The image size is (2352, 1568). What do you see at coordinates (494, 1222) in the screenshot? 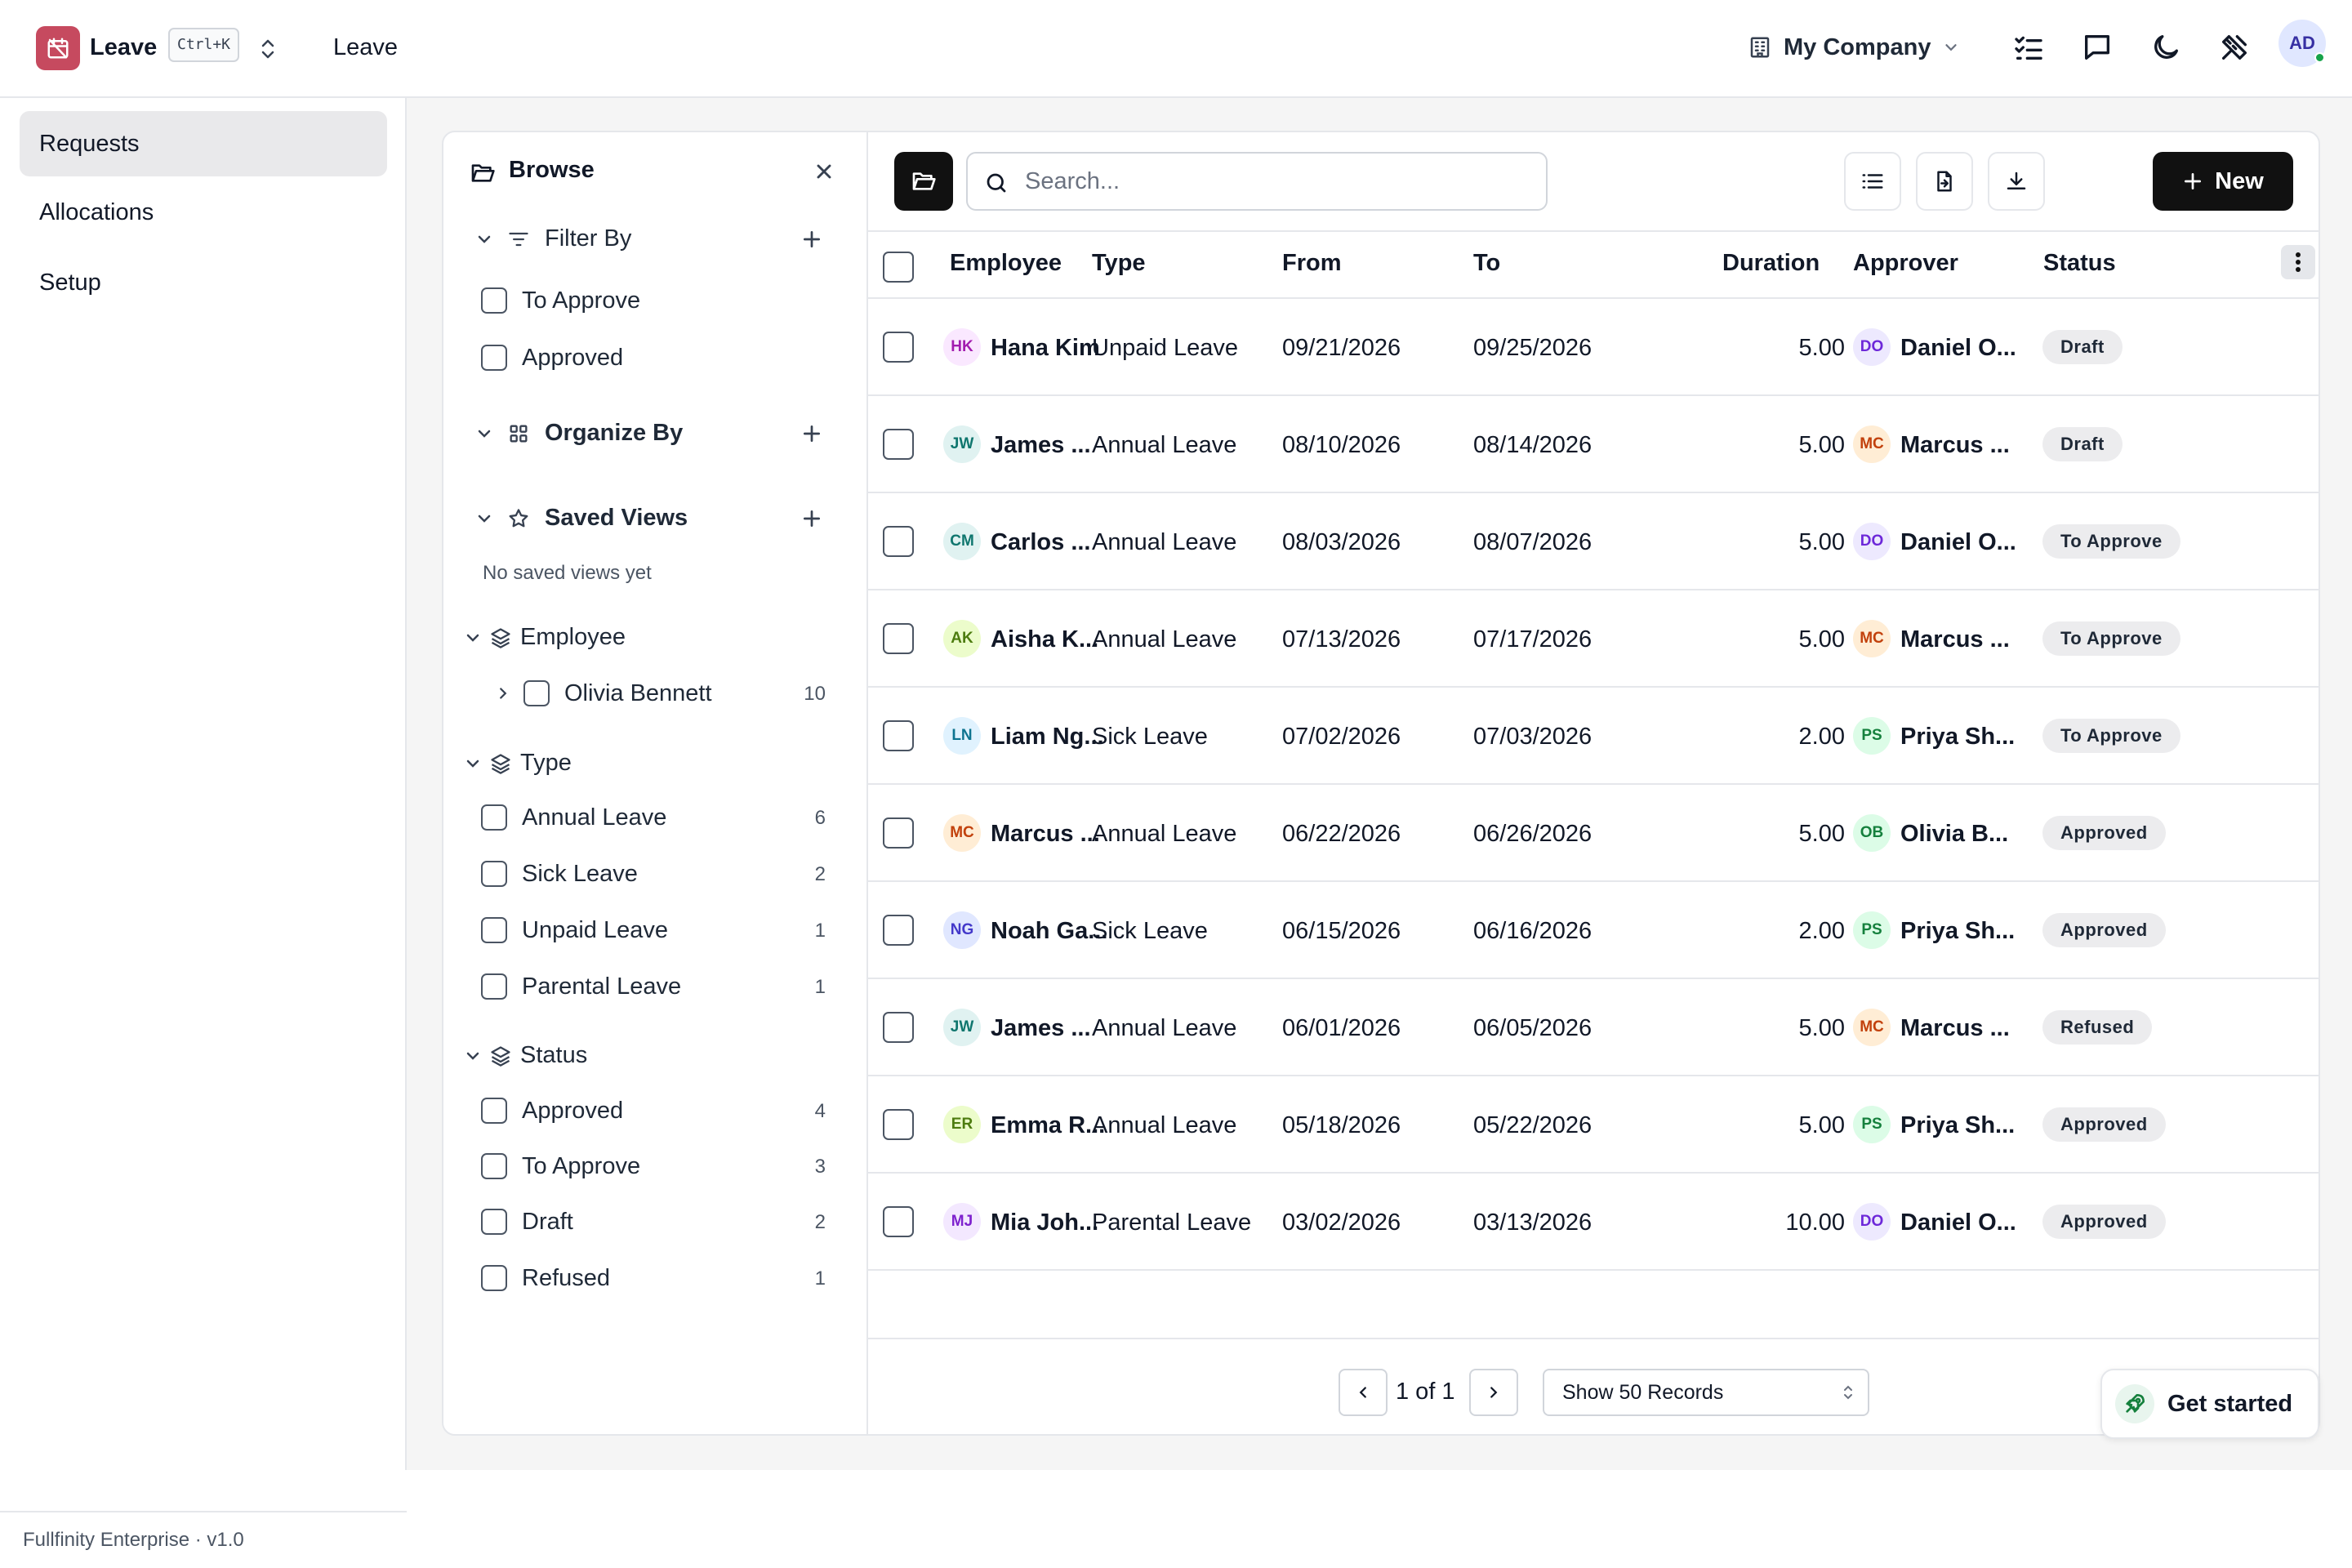
I see `status-draft-checkbox` at bounding box center [494, 1222].